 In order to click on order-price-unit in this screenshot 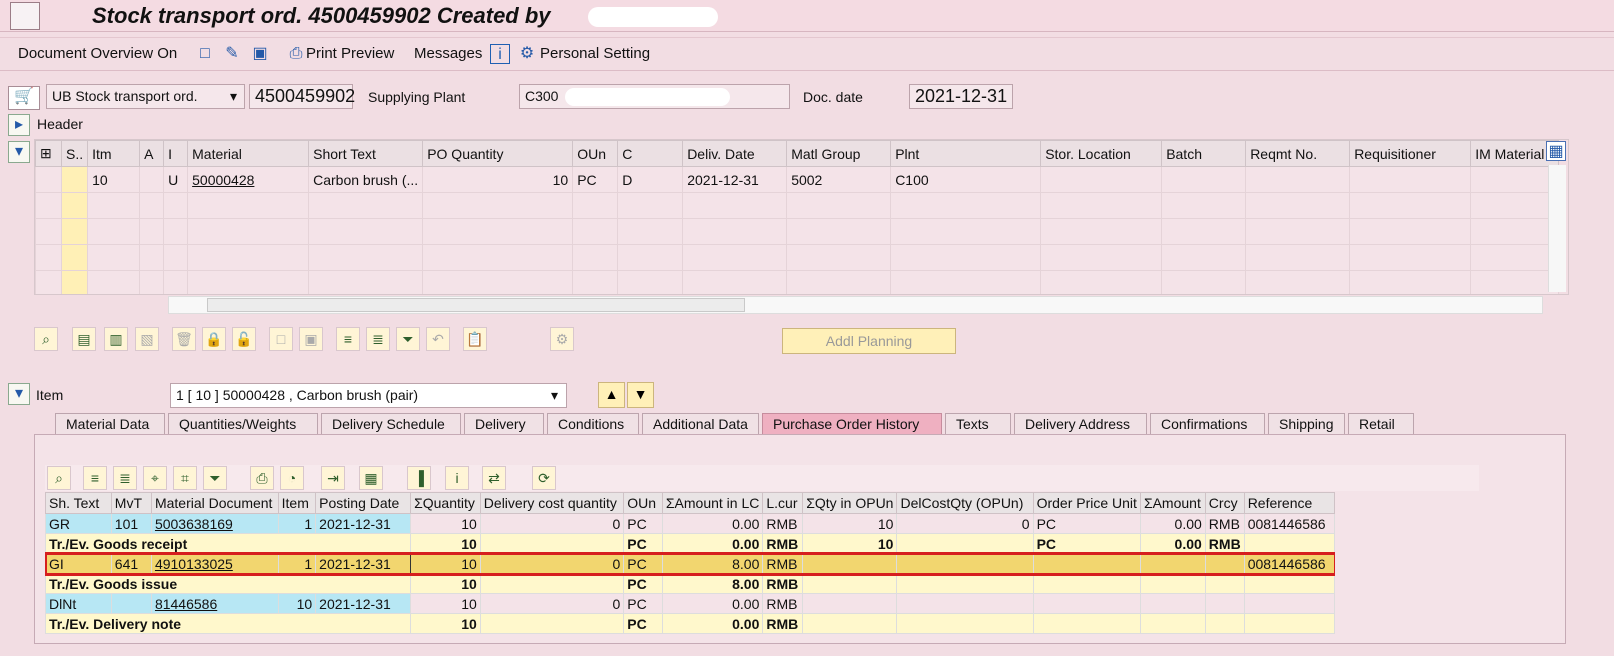, I will do `click(1086, 563)`.